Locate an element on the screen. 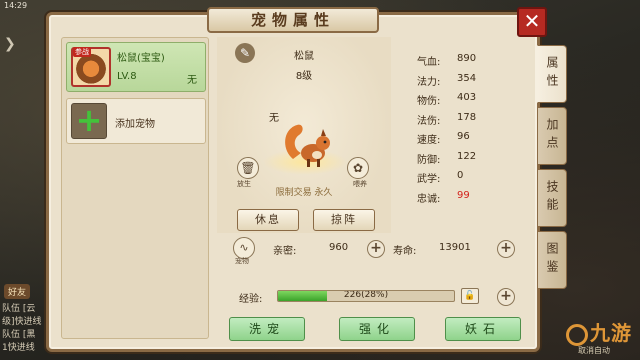 The width and height of the screenshot is (640, 360). window-title: 宠物属性 is located at coordinates (293, 20).